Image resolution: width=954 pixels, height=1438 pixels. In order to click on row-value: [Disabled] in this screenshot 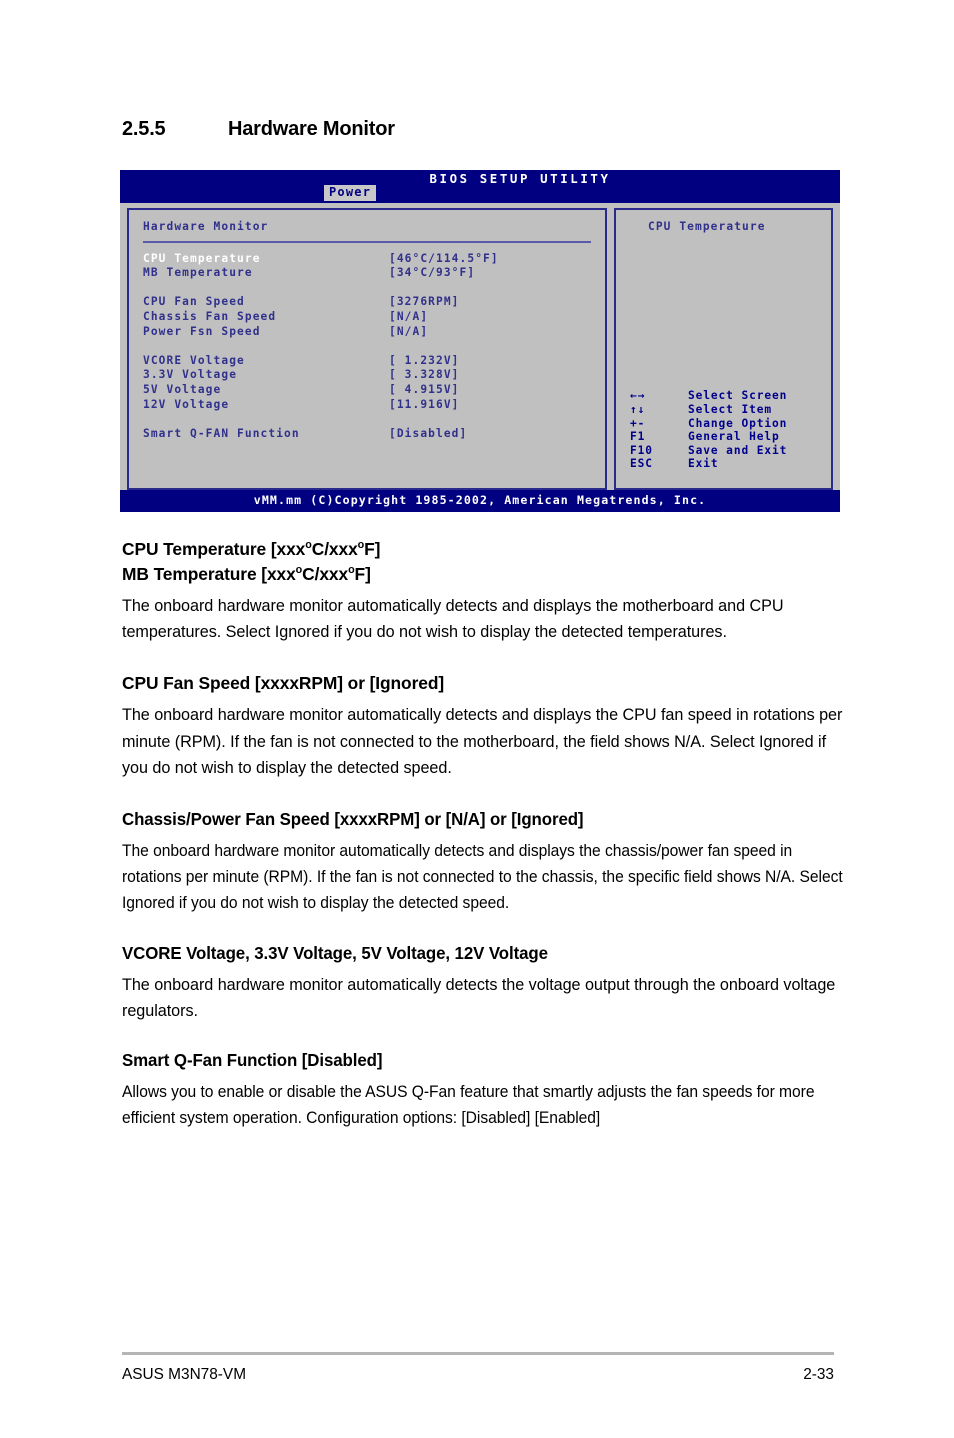, I will do `click(428, 433)`.